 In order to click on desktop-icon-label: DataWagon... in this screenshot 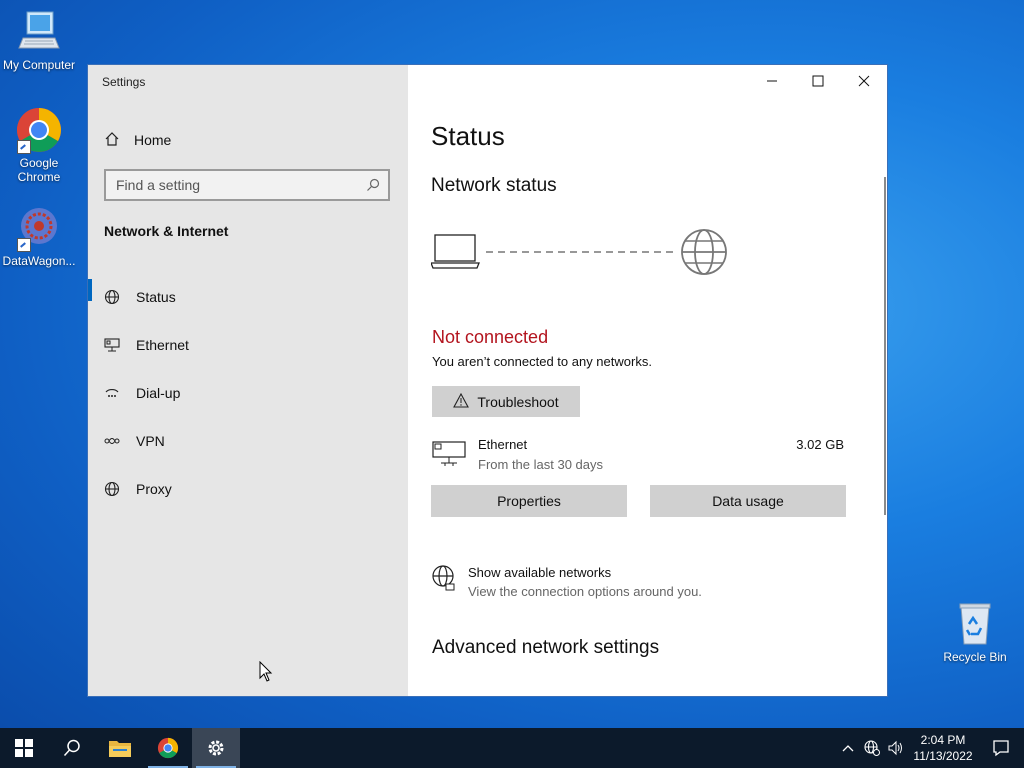, I will do `click(39, 261)`.